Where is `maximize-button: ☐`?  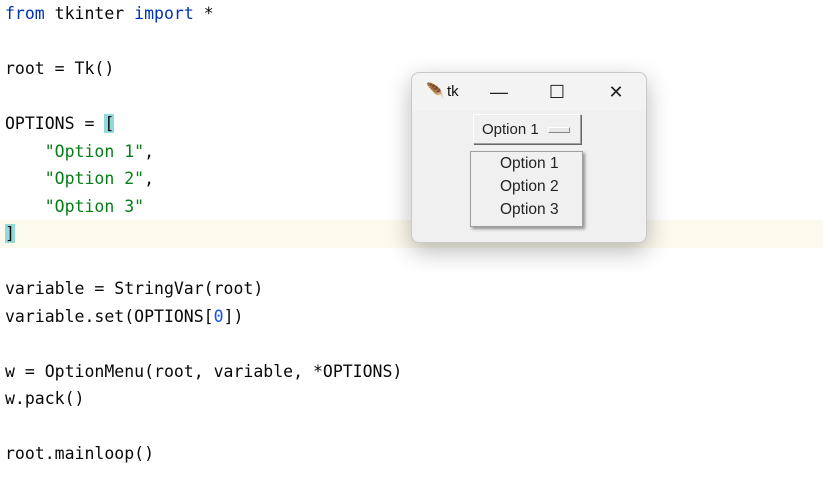 maximize-button: ☐ is located at coordinates (557, 92).